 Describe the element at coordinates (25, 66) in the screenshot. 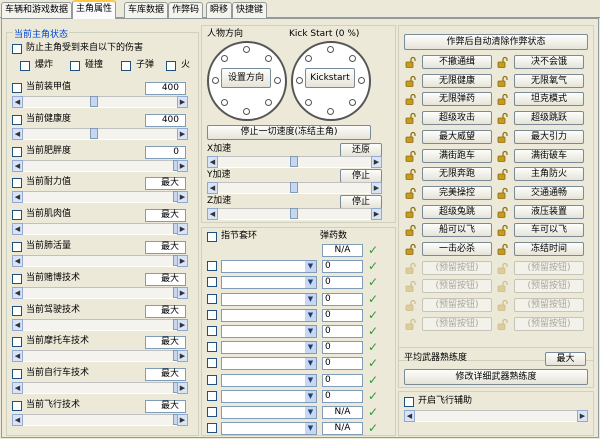

I see `damage-0-checkbox` at that location.